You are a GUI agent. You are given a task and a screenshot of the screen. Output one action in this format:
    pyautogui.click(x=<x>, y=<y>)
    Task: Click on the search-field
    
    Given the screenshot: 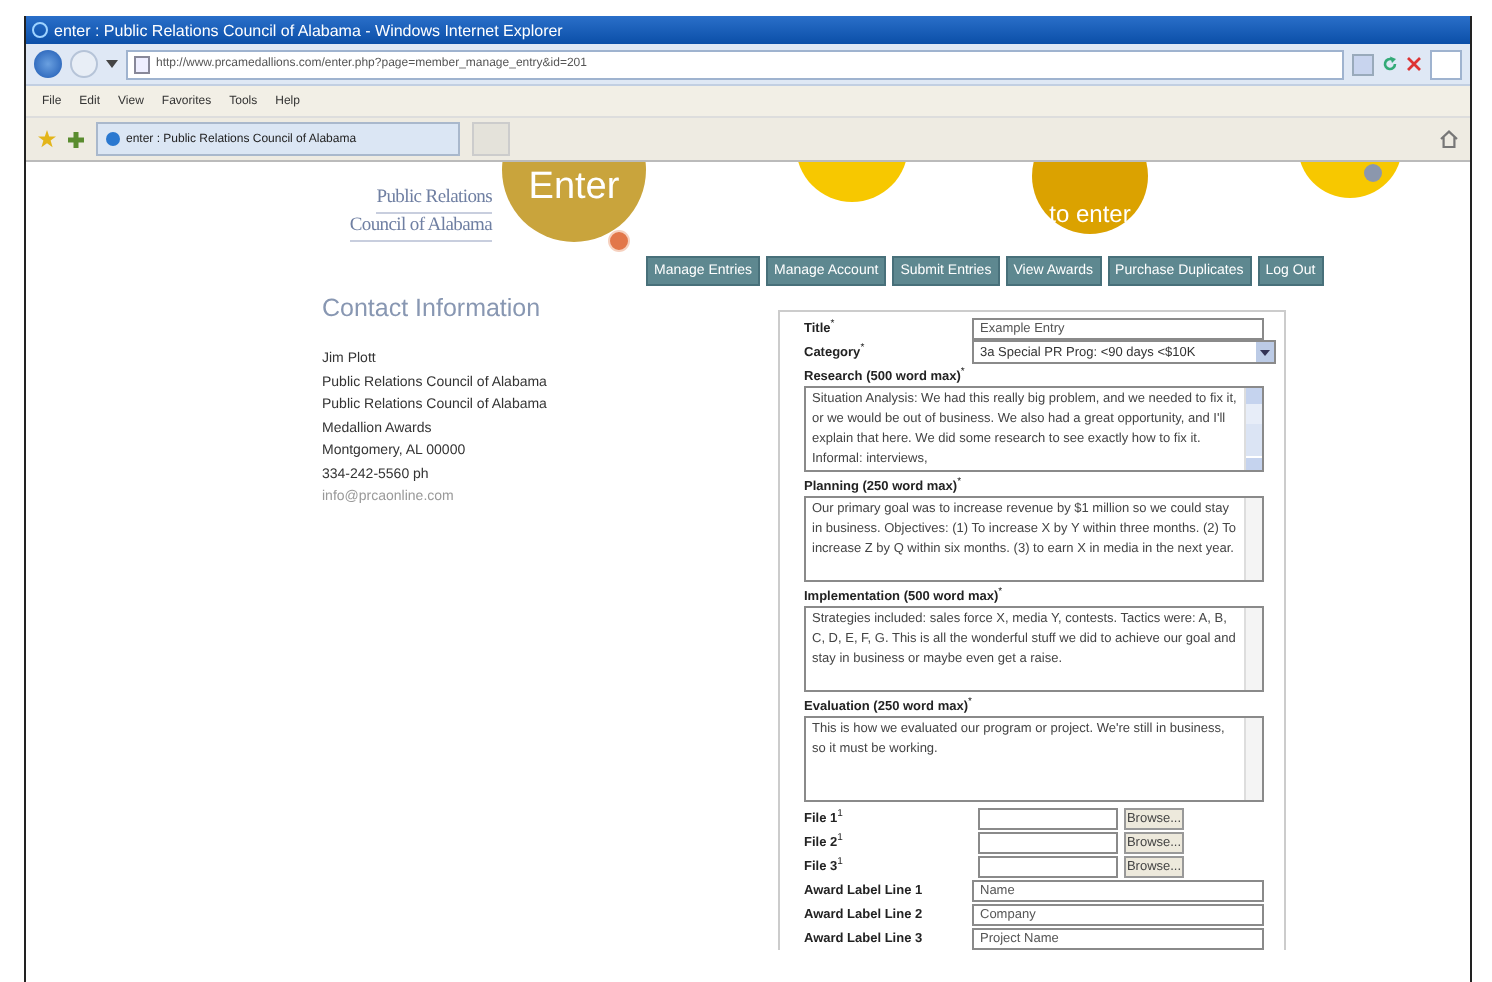 What is the action you would take?
    pyautogui.click(x=1446, y=64)
    